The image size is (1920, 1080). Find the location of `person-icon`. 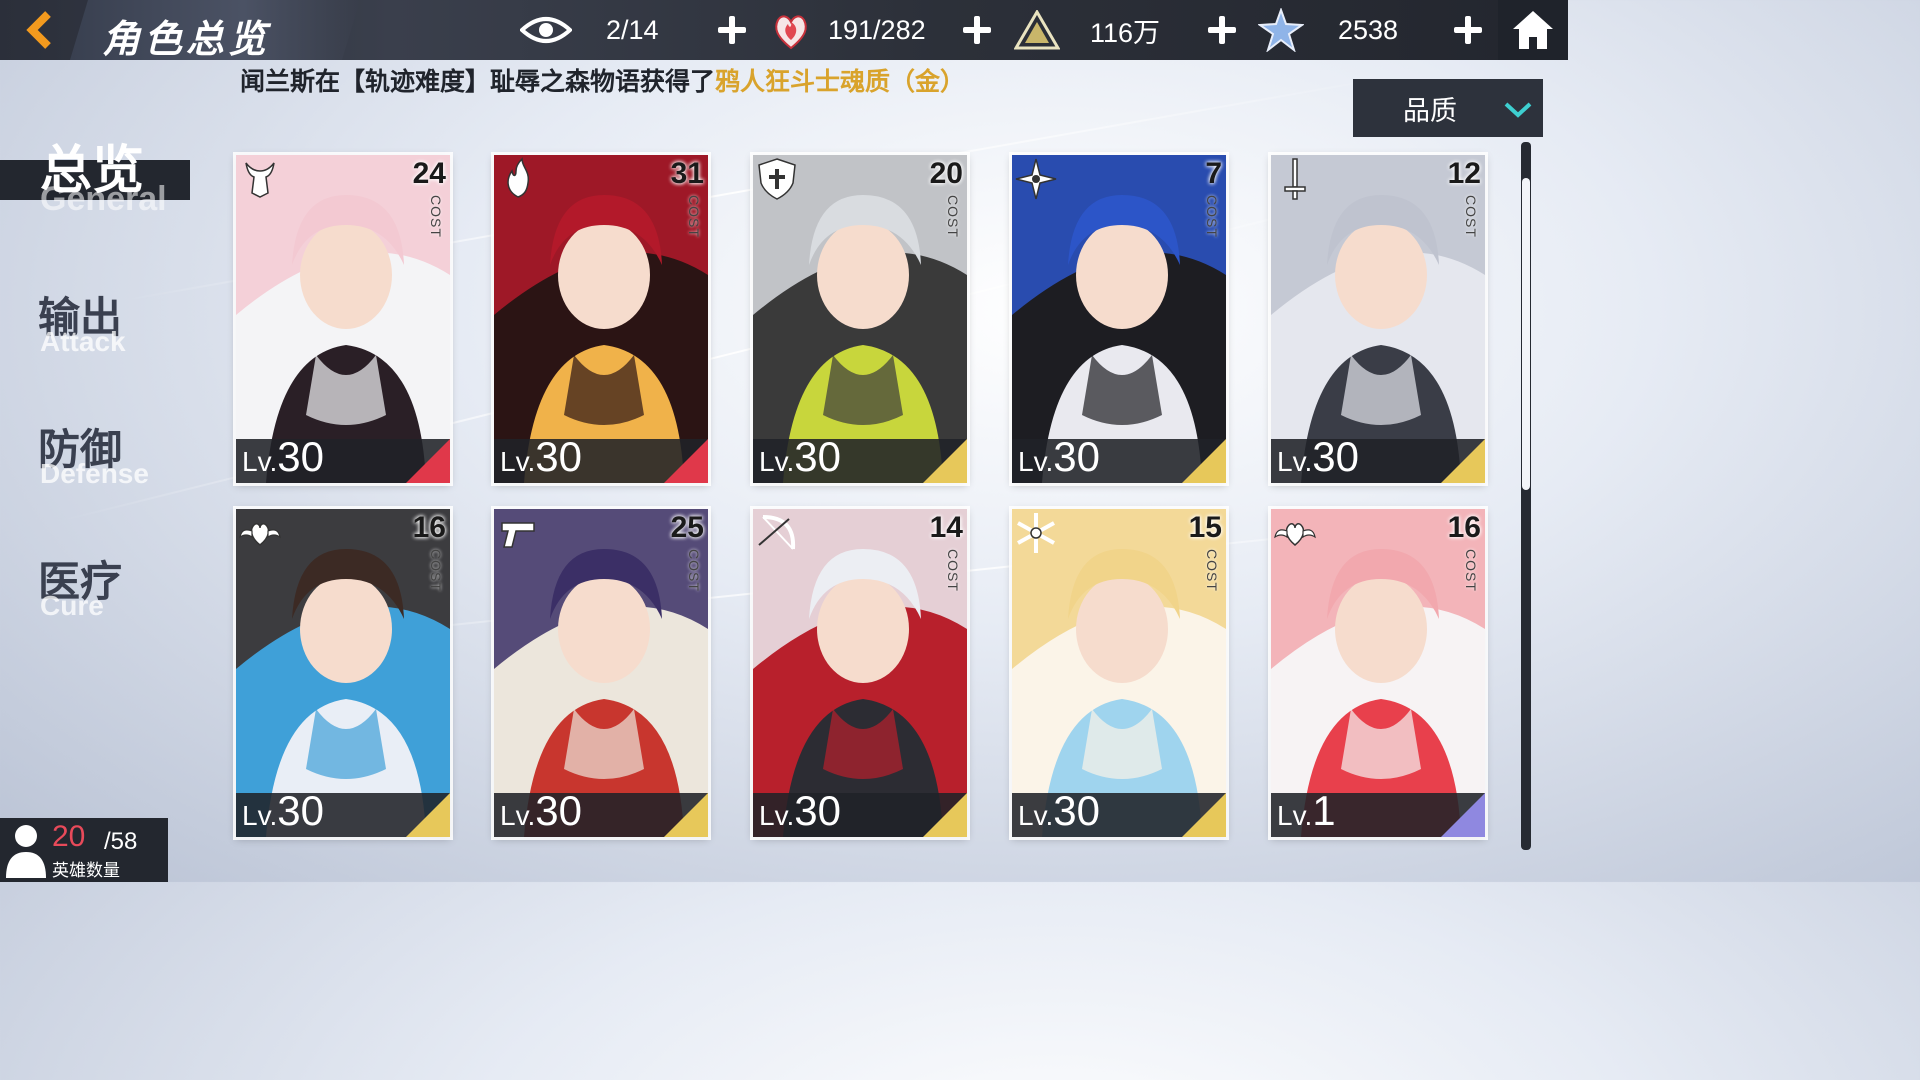

person-icon is located at coordinates (26, 851).